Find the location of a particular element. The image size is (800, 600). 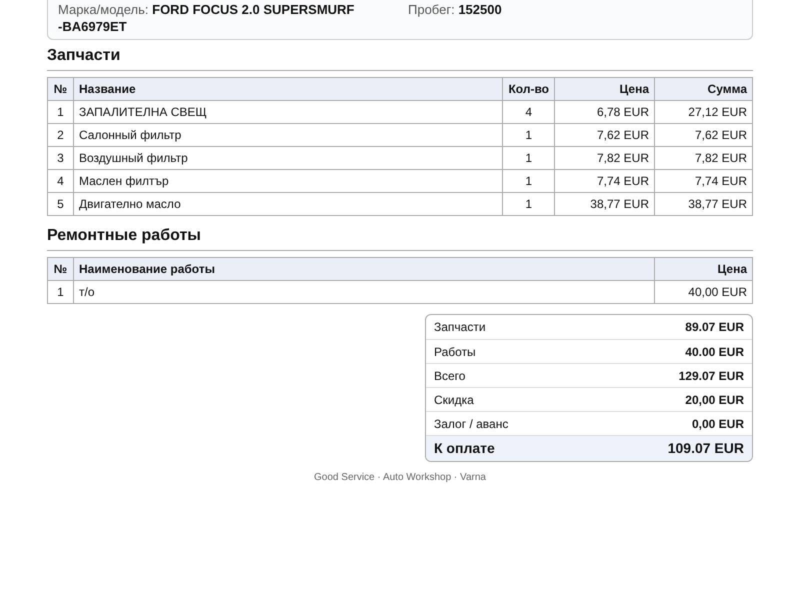

section-title: Ремонтные работы is located at coordinates (400, 237).